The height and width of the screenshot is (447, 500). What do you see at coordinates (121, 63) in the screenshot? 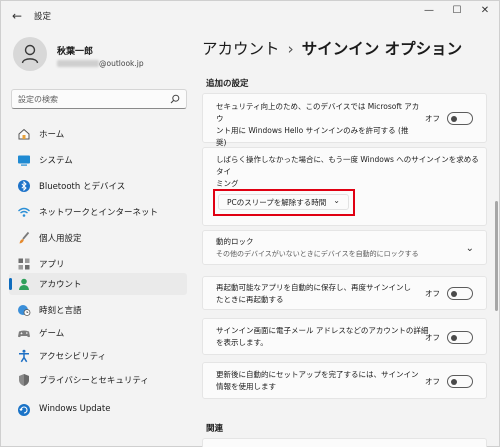
I see `email-domain: @outlook.jp` at bounding box center [121, 63].